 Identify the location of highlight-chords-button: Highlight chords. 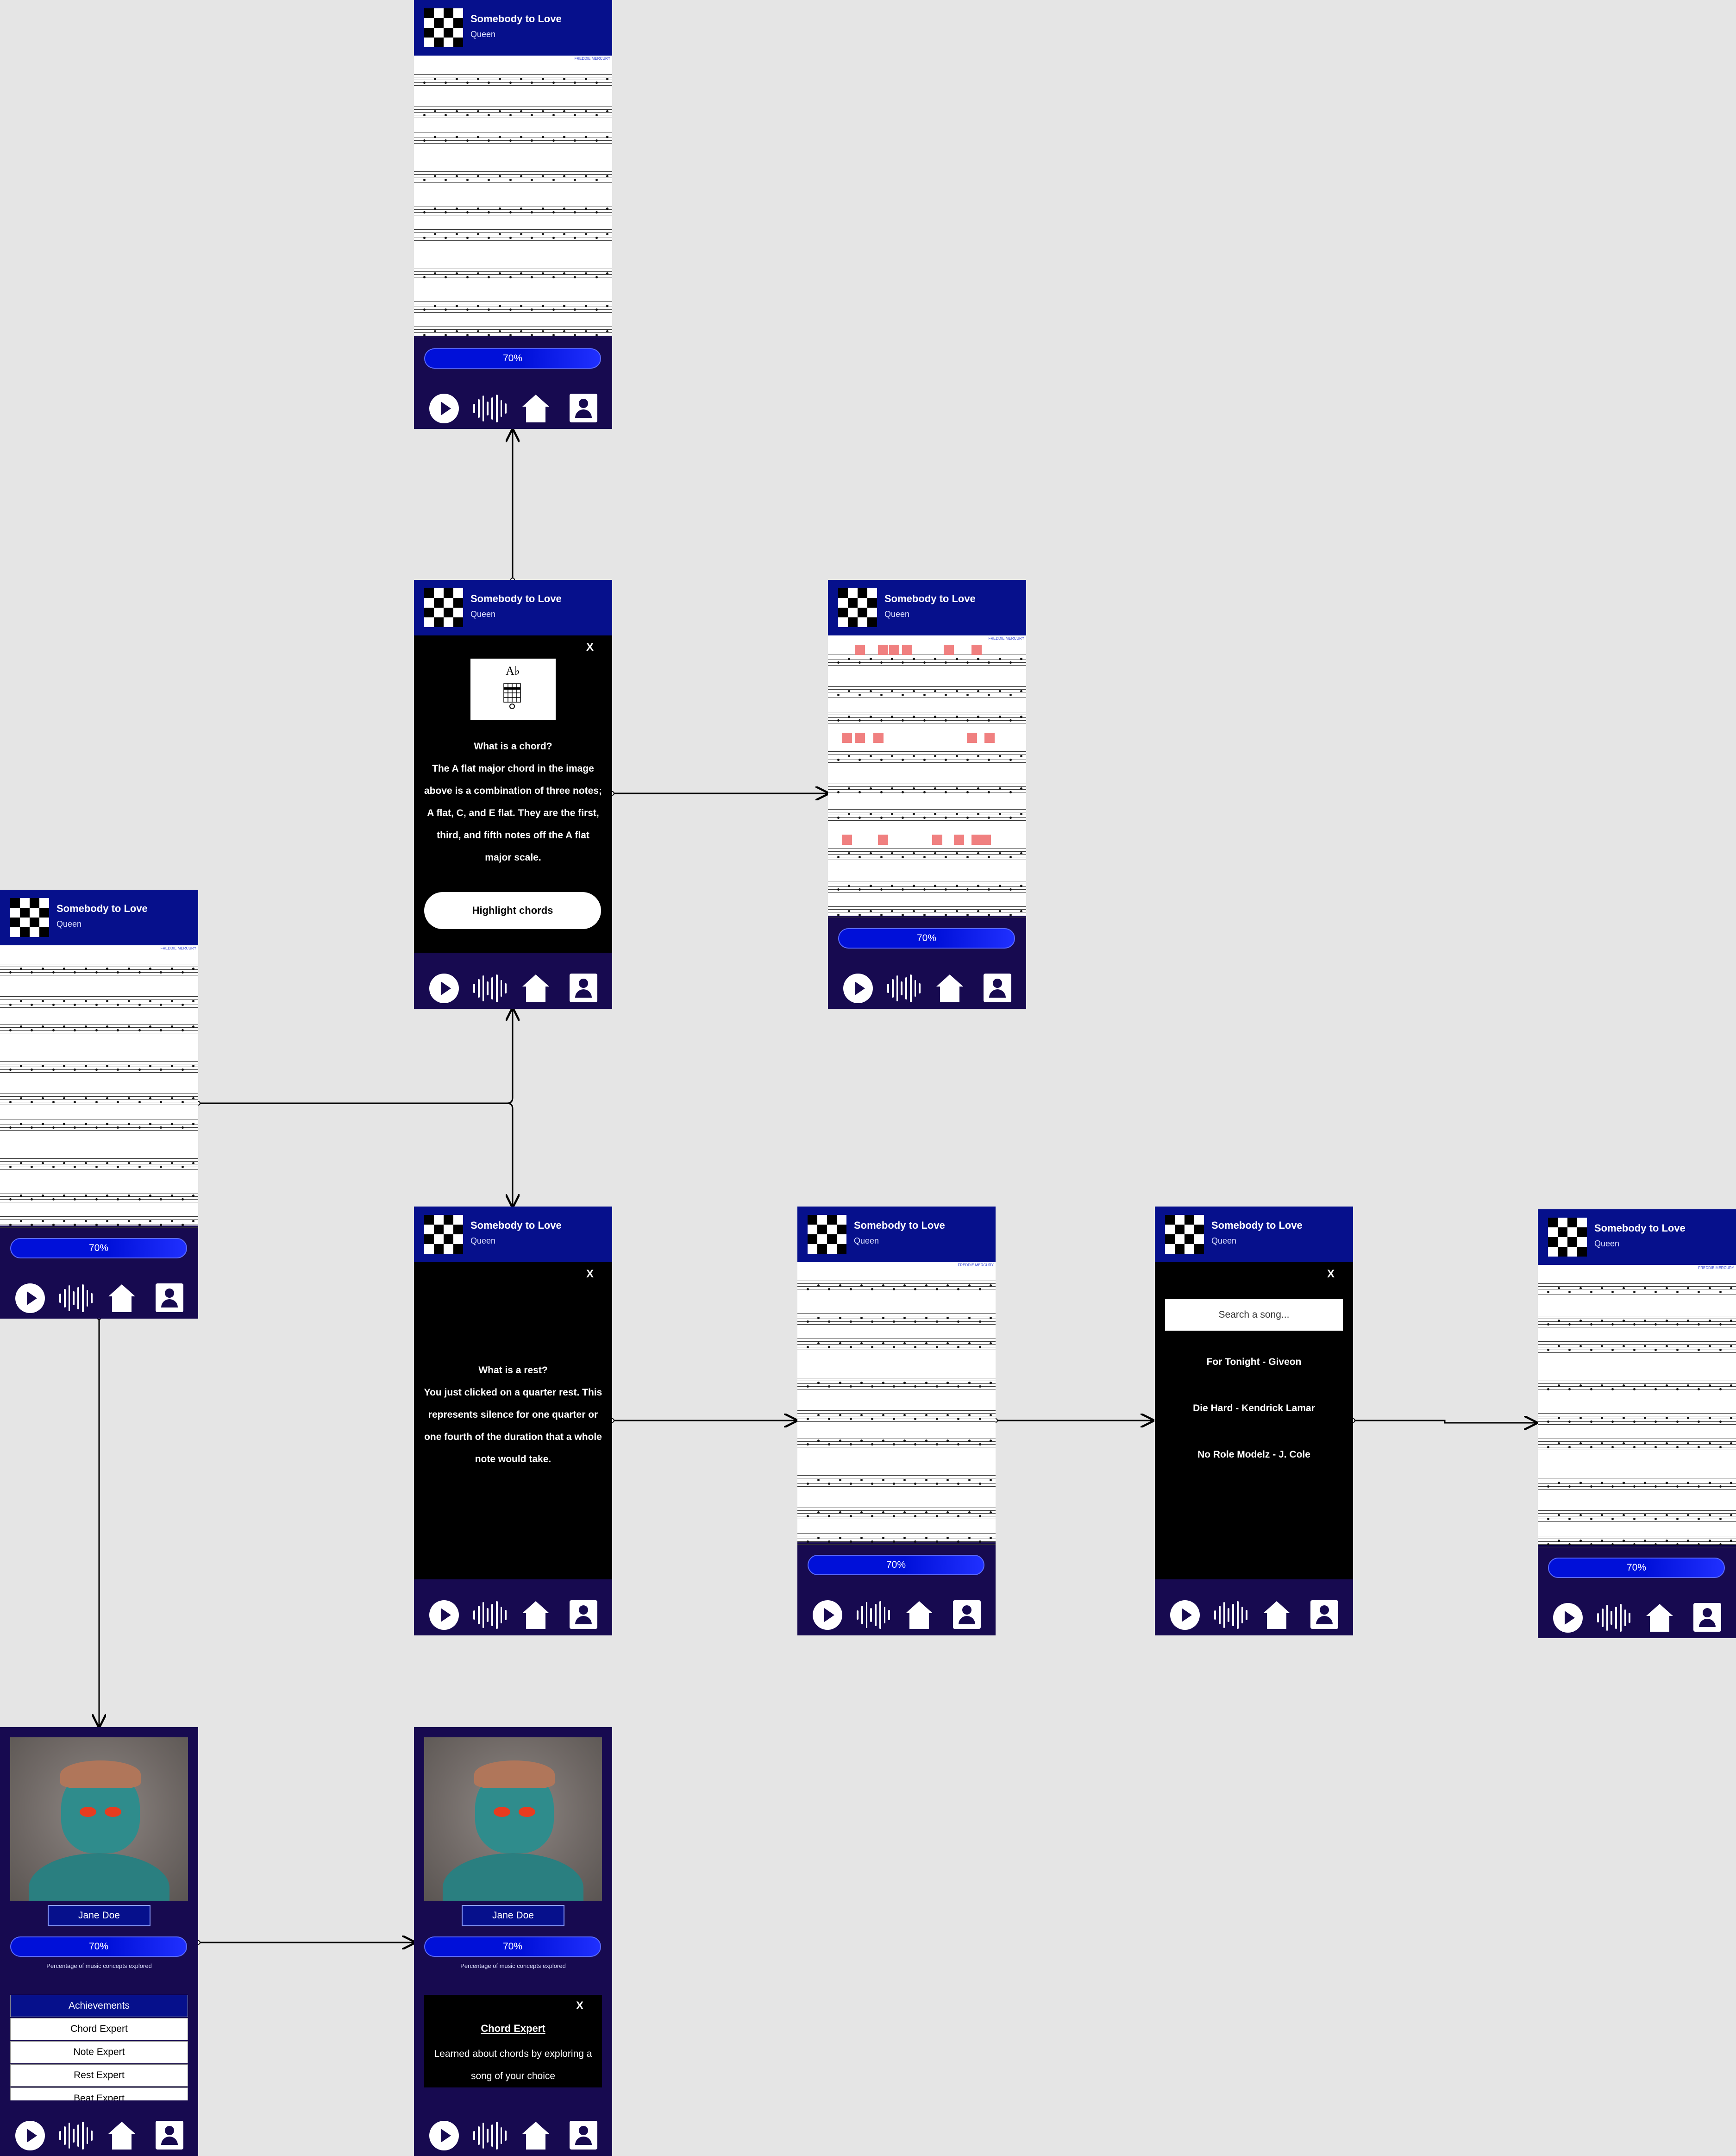
(512, 910).